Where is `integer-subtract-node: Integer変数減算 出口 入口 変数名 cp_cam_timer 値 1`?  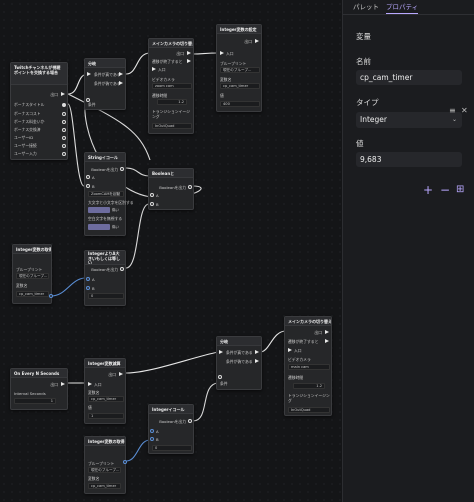 integer-subtract-node: Integer変数減算 出口 入口 変数名 cp_cam_timer 値 1 is located at coordinates (105, 391).